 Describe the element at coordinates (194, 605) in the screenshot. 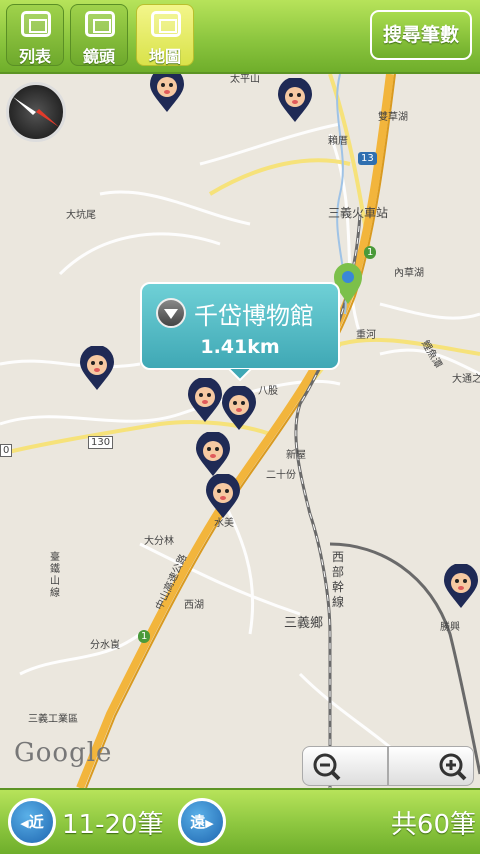

I see `map-label: 西湖` at that location.